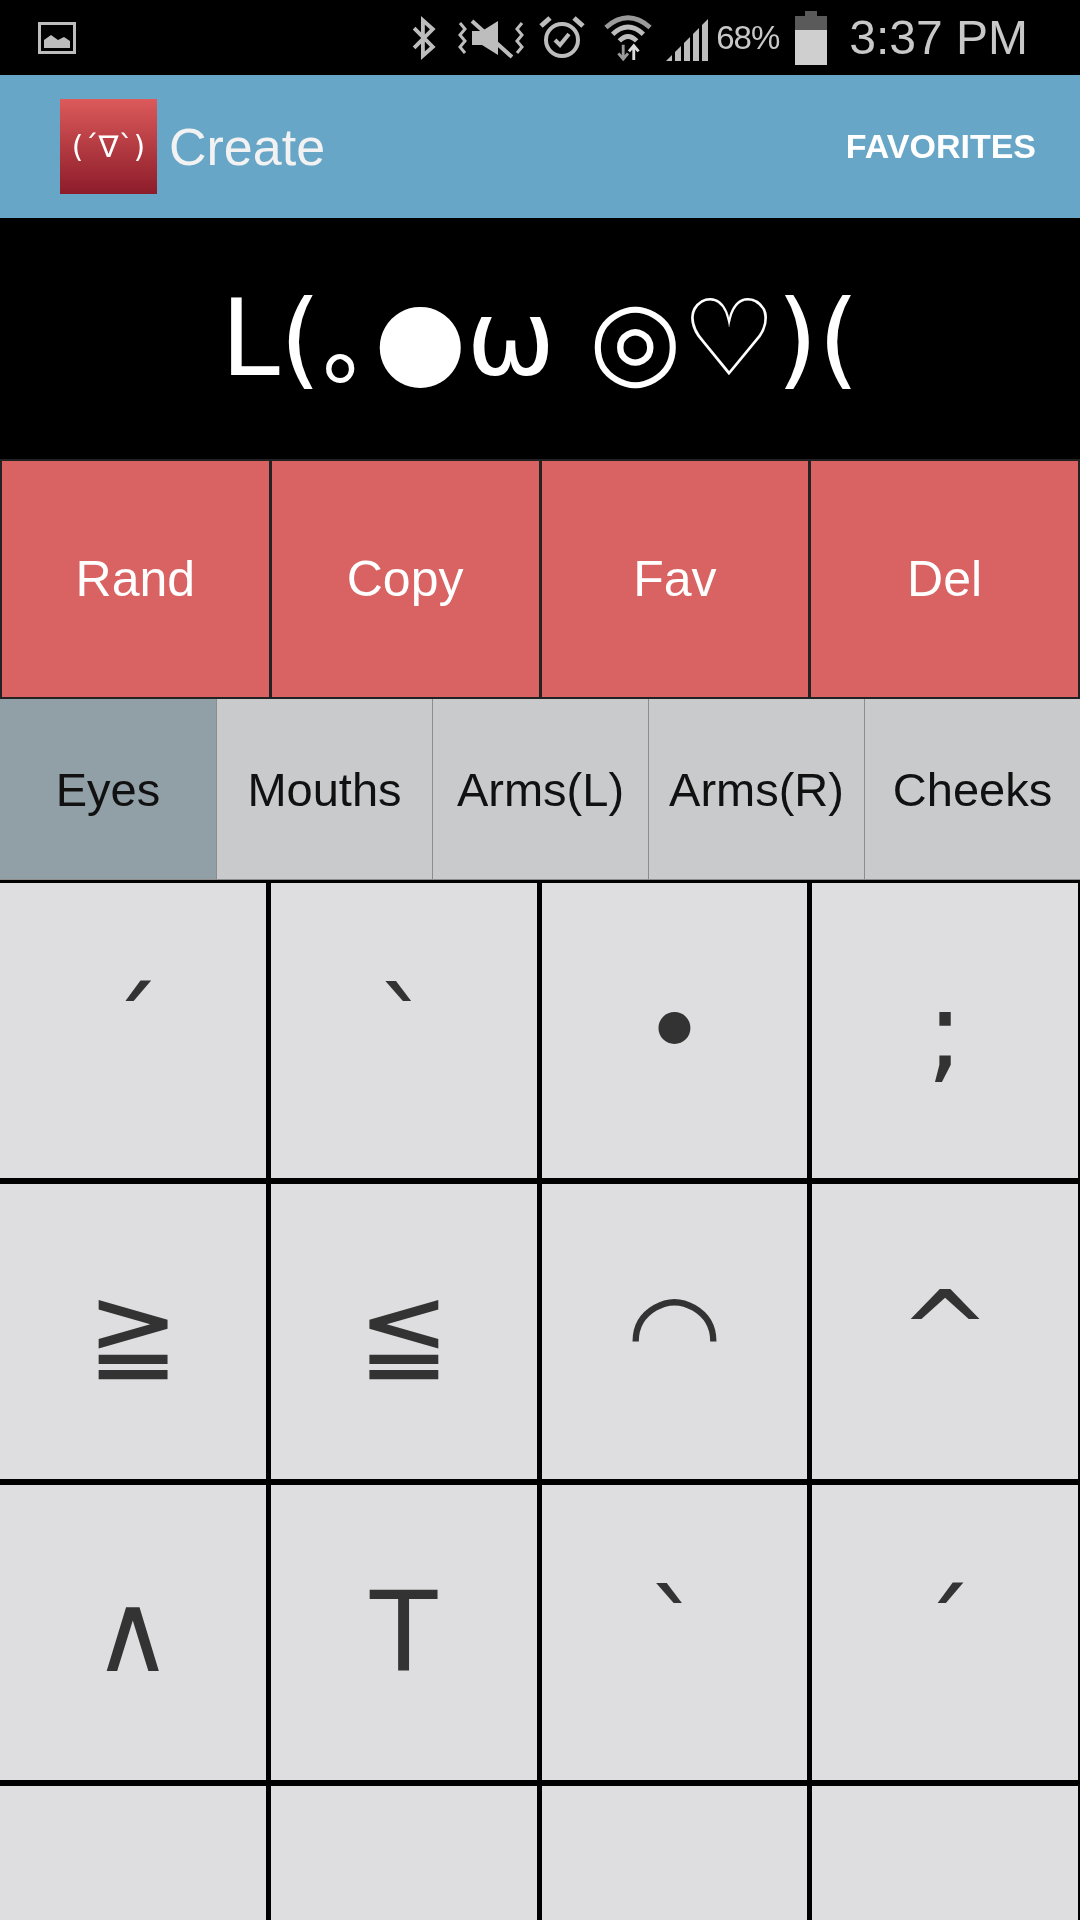 This screenshot has height=1920, width=1080. What do you see at coordinates (108, 146) in the screenshot?
I see `app-logo: (´∇`)` at bounding box center [108, 146].